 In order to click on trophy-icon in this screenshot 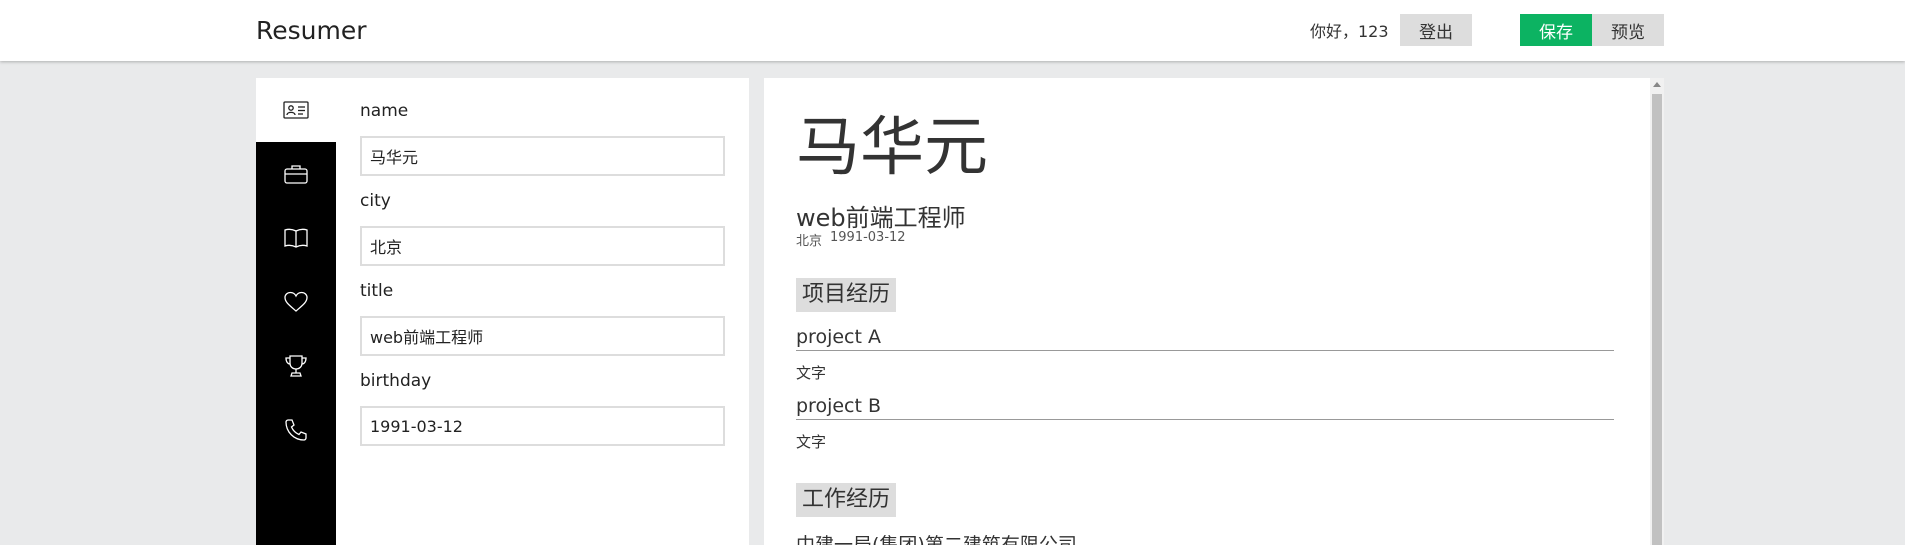, I will do `click(296, 366)`.